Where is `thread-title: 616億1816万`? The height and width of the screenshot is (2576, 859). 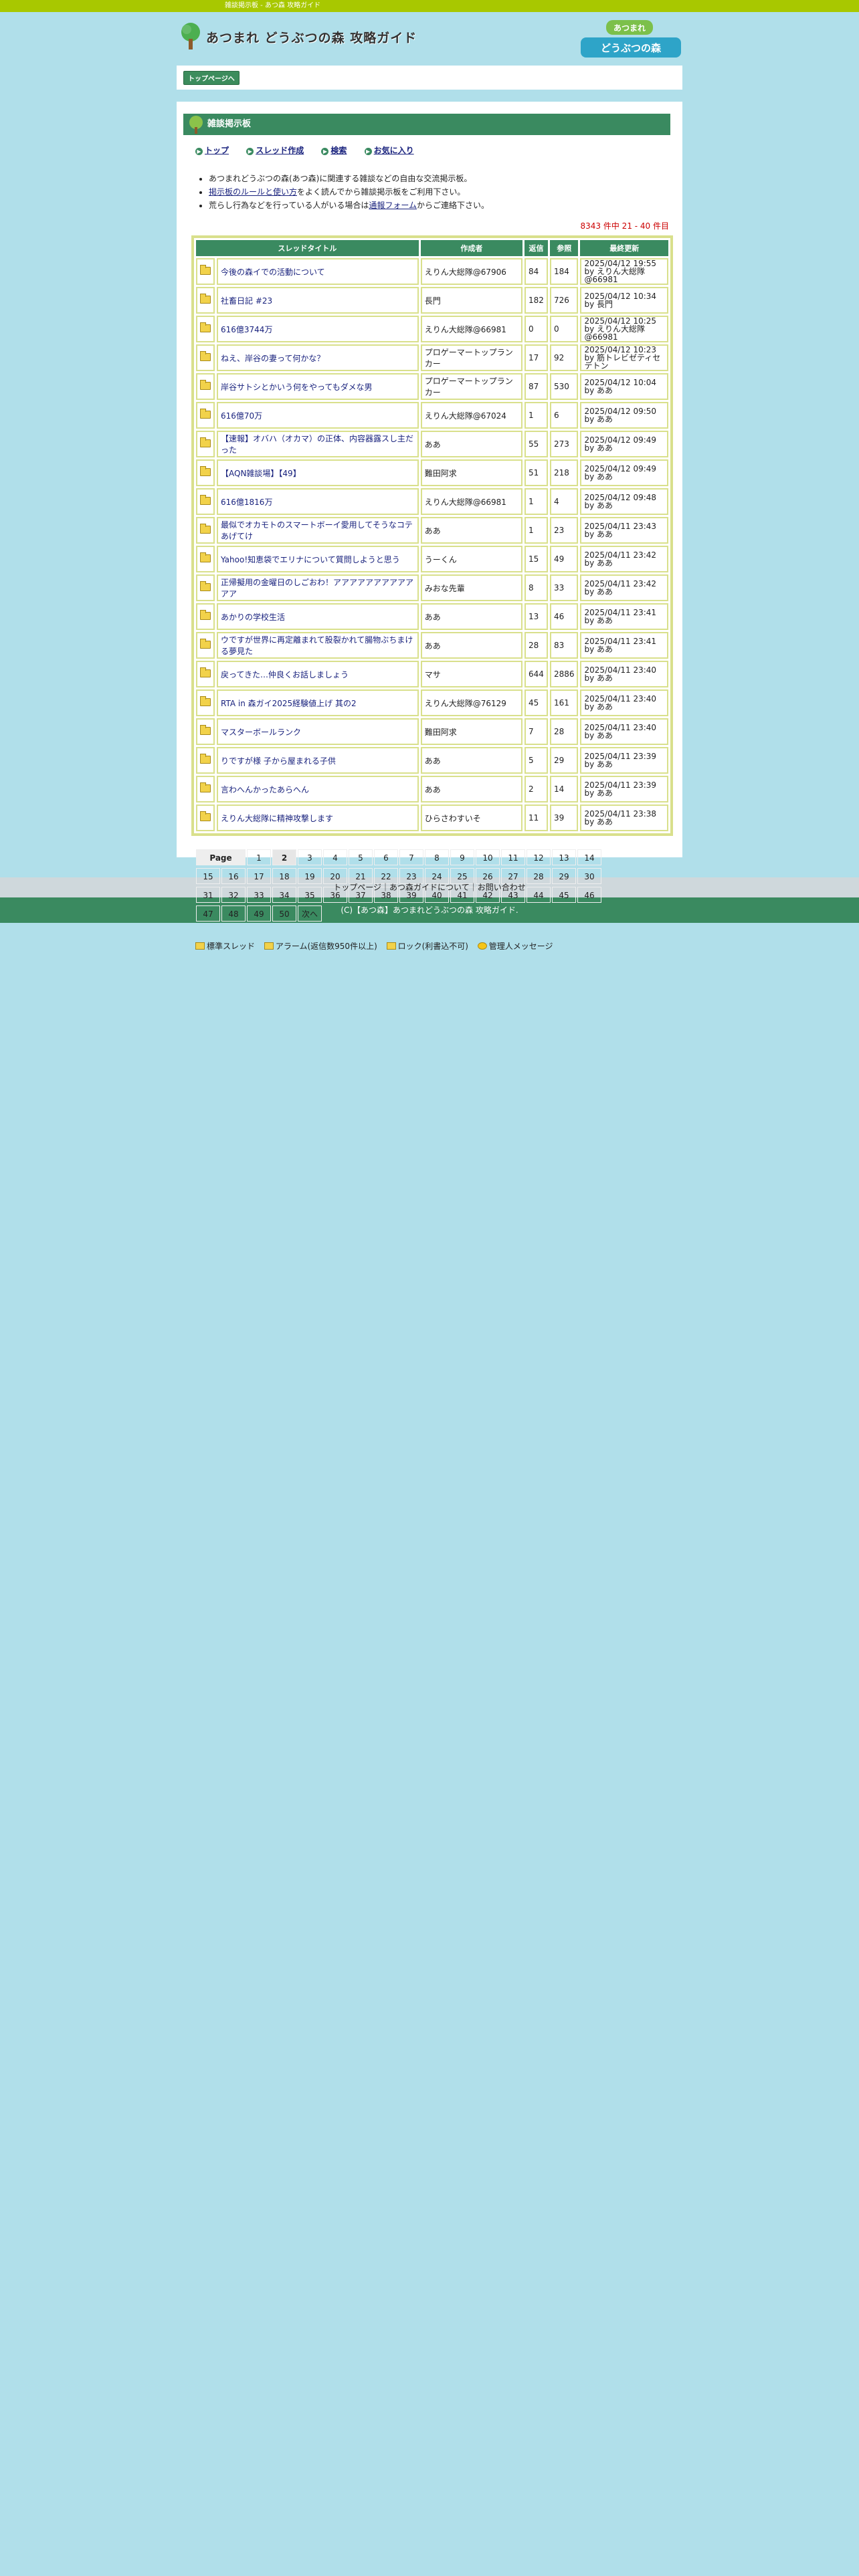 thread-title: 616億1816万 is located at coordinates (318, 501).